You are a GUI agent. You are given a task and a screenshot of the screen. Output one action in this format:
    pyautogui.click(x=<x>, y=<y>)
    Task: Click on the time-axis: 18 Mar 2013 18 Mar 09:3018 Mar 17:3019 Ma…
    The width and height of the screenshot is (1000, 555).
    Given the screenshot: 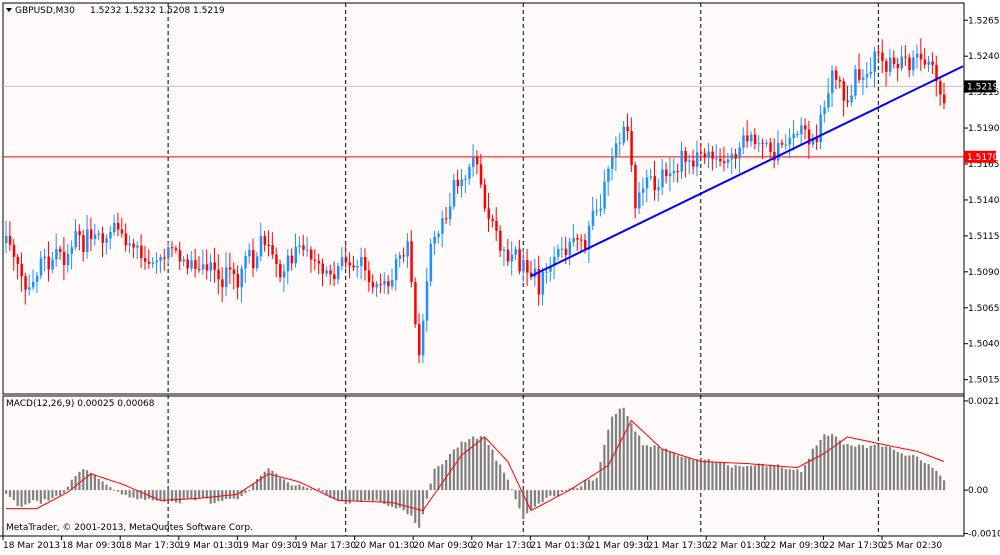 What is the action you would take?
    pyautogui.click(x=472, y=543)
    